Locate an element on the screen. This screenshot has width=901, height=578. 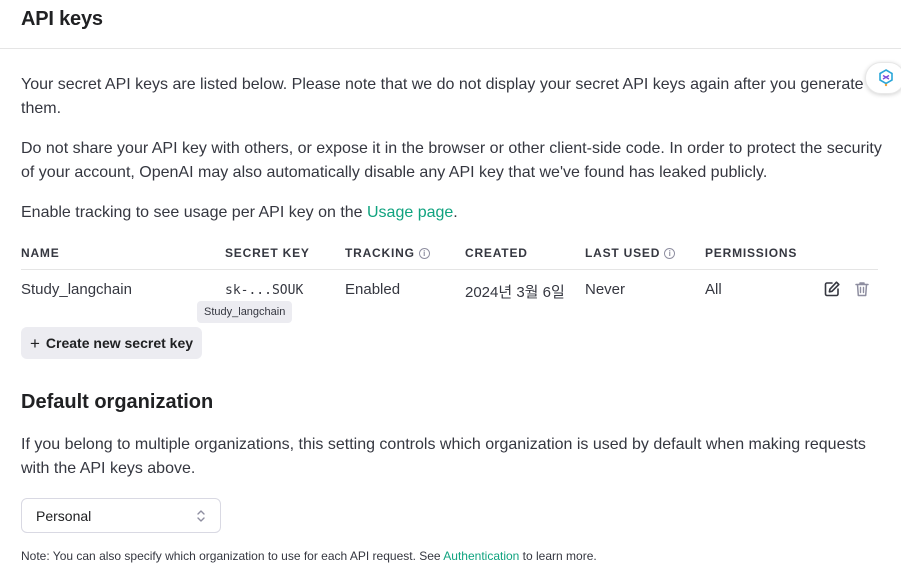
key-last-used: Never is located at coordinates (605, 289).